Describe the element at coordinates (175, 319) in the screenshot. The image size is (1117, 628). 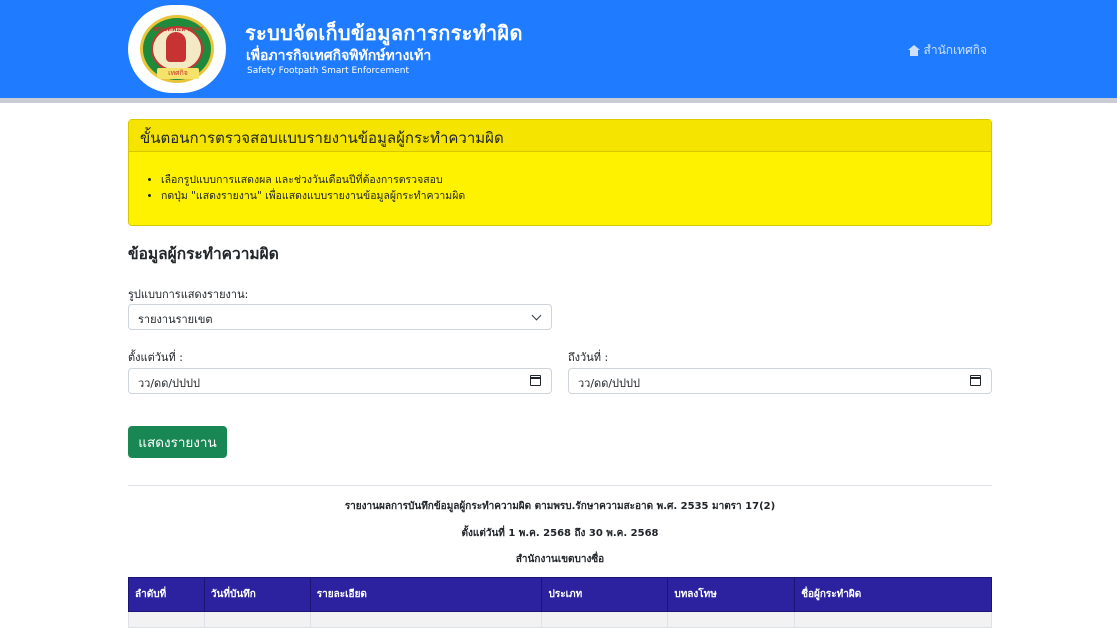
I see `report-type-value: รายงานรายเขต` at that location.